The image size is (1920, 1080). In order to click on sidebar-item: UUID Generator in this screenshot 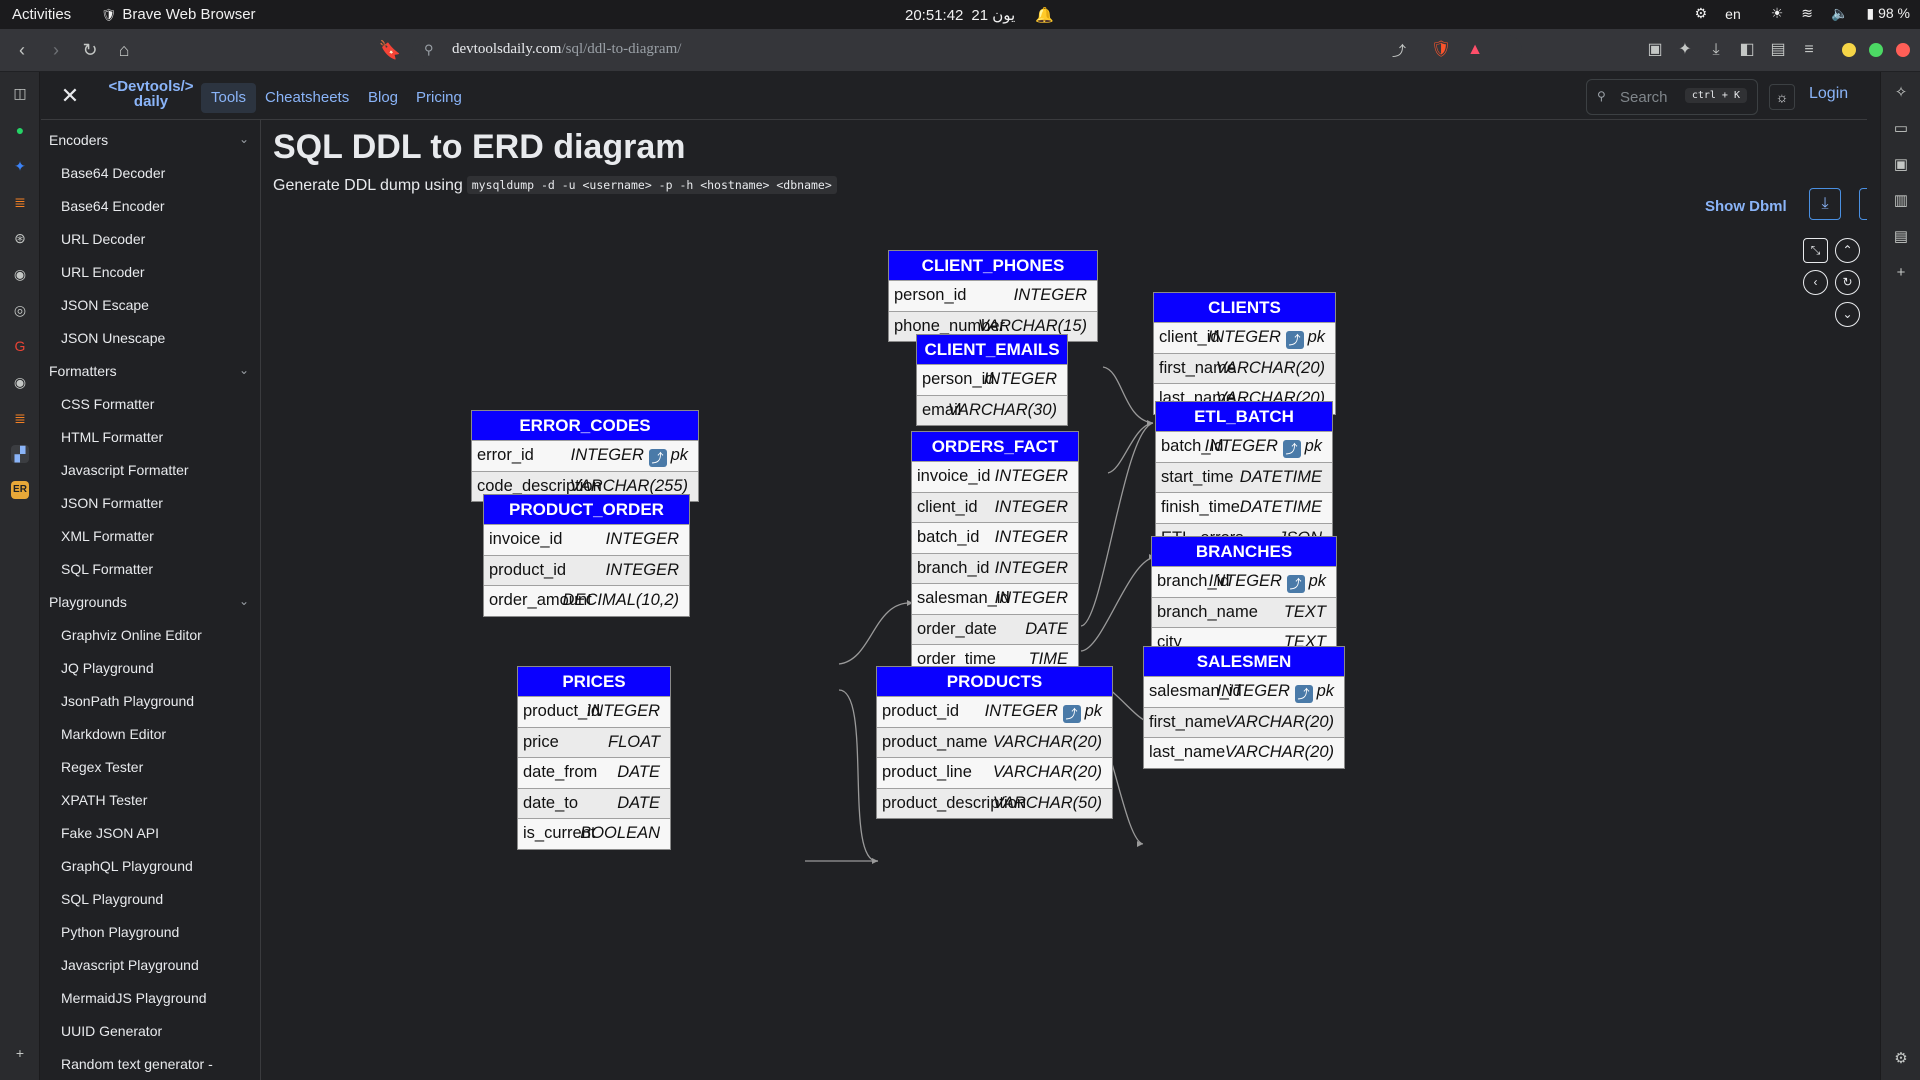, I will do `click(111, 1031)`.